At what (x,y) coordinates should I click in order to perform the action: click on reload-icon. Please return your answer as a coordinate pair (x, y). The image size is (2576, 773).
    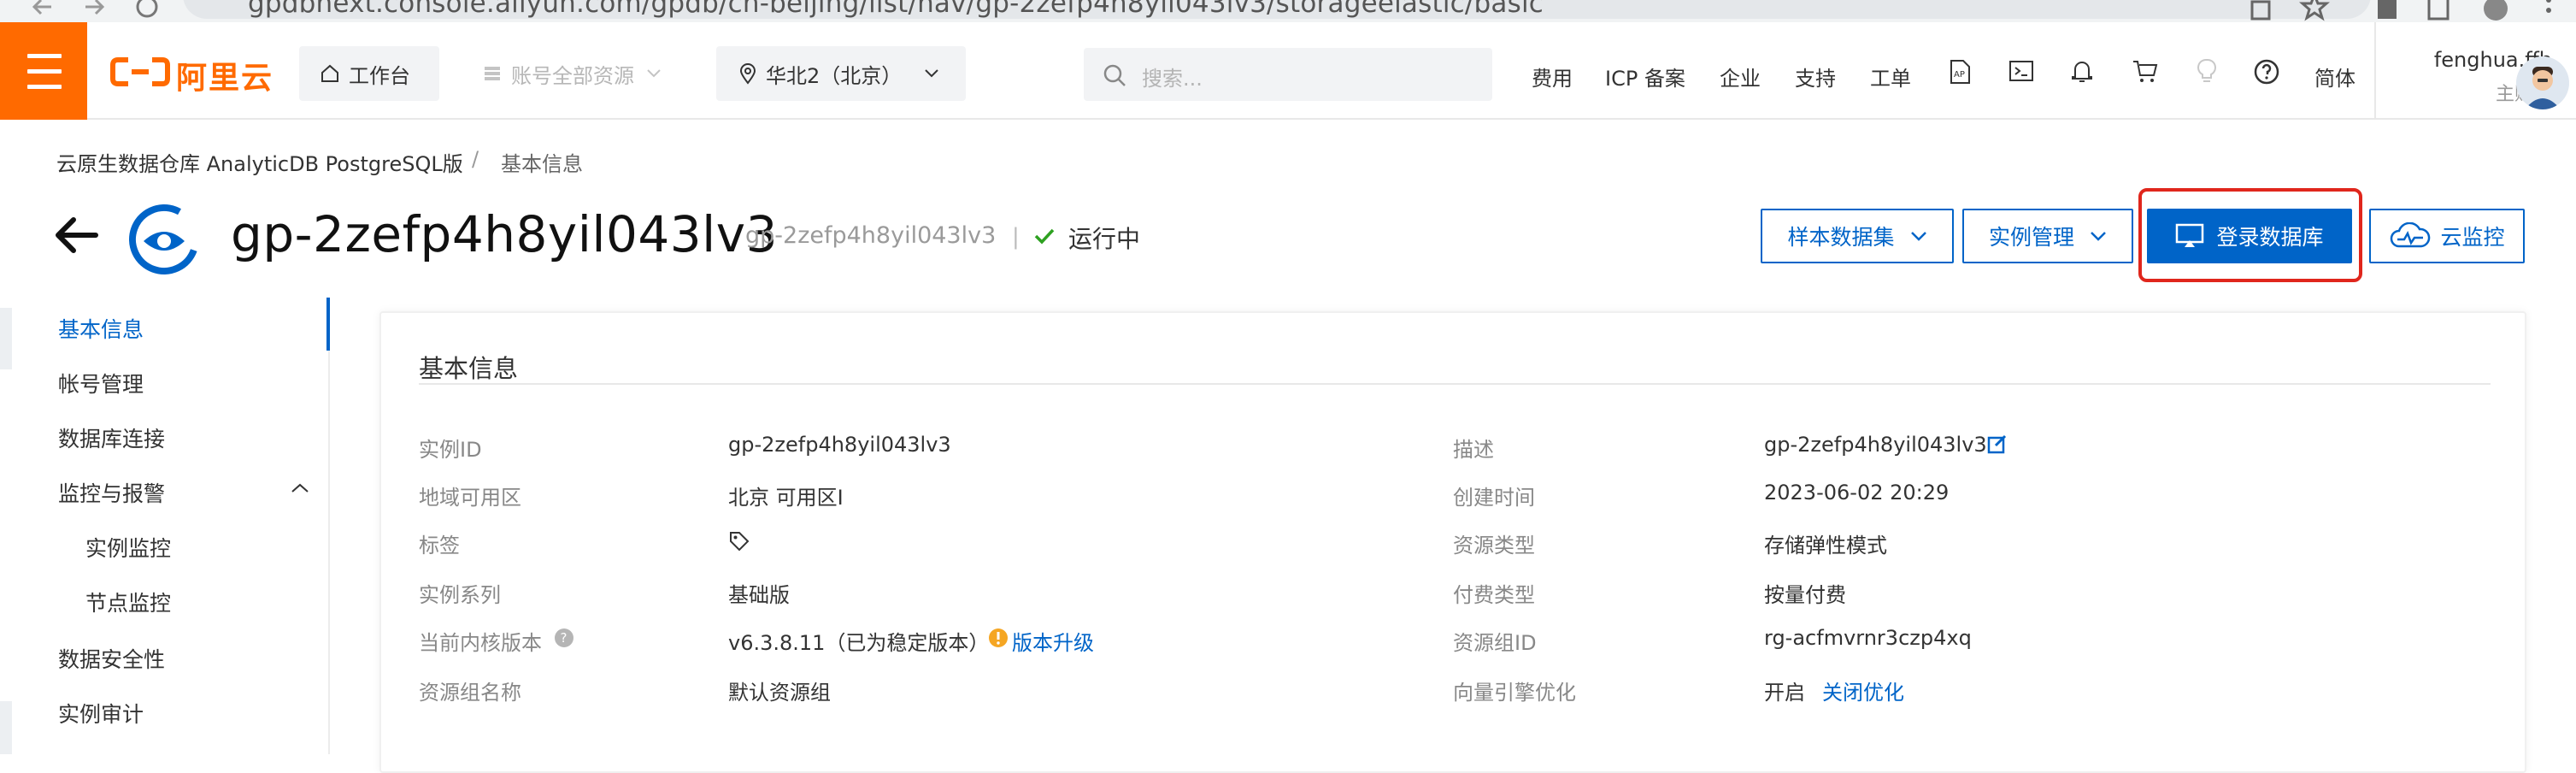
    Looking at the image, I should click on (147, 11).